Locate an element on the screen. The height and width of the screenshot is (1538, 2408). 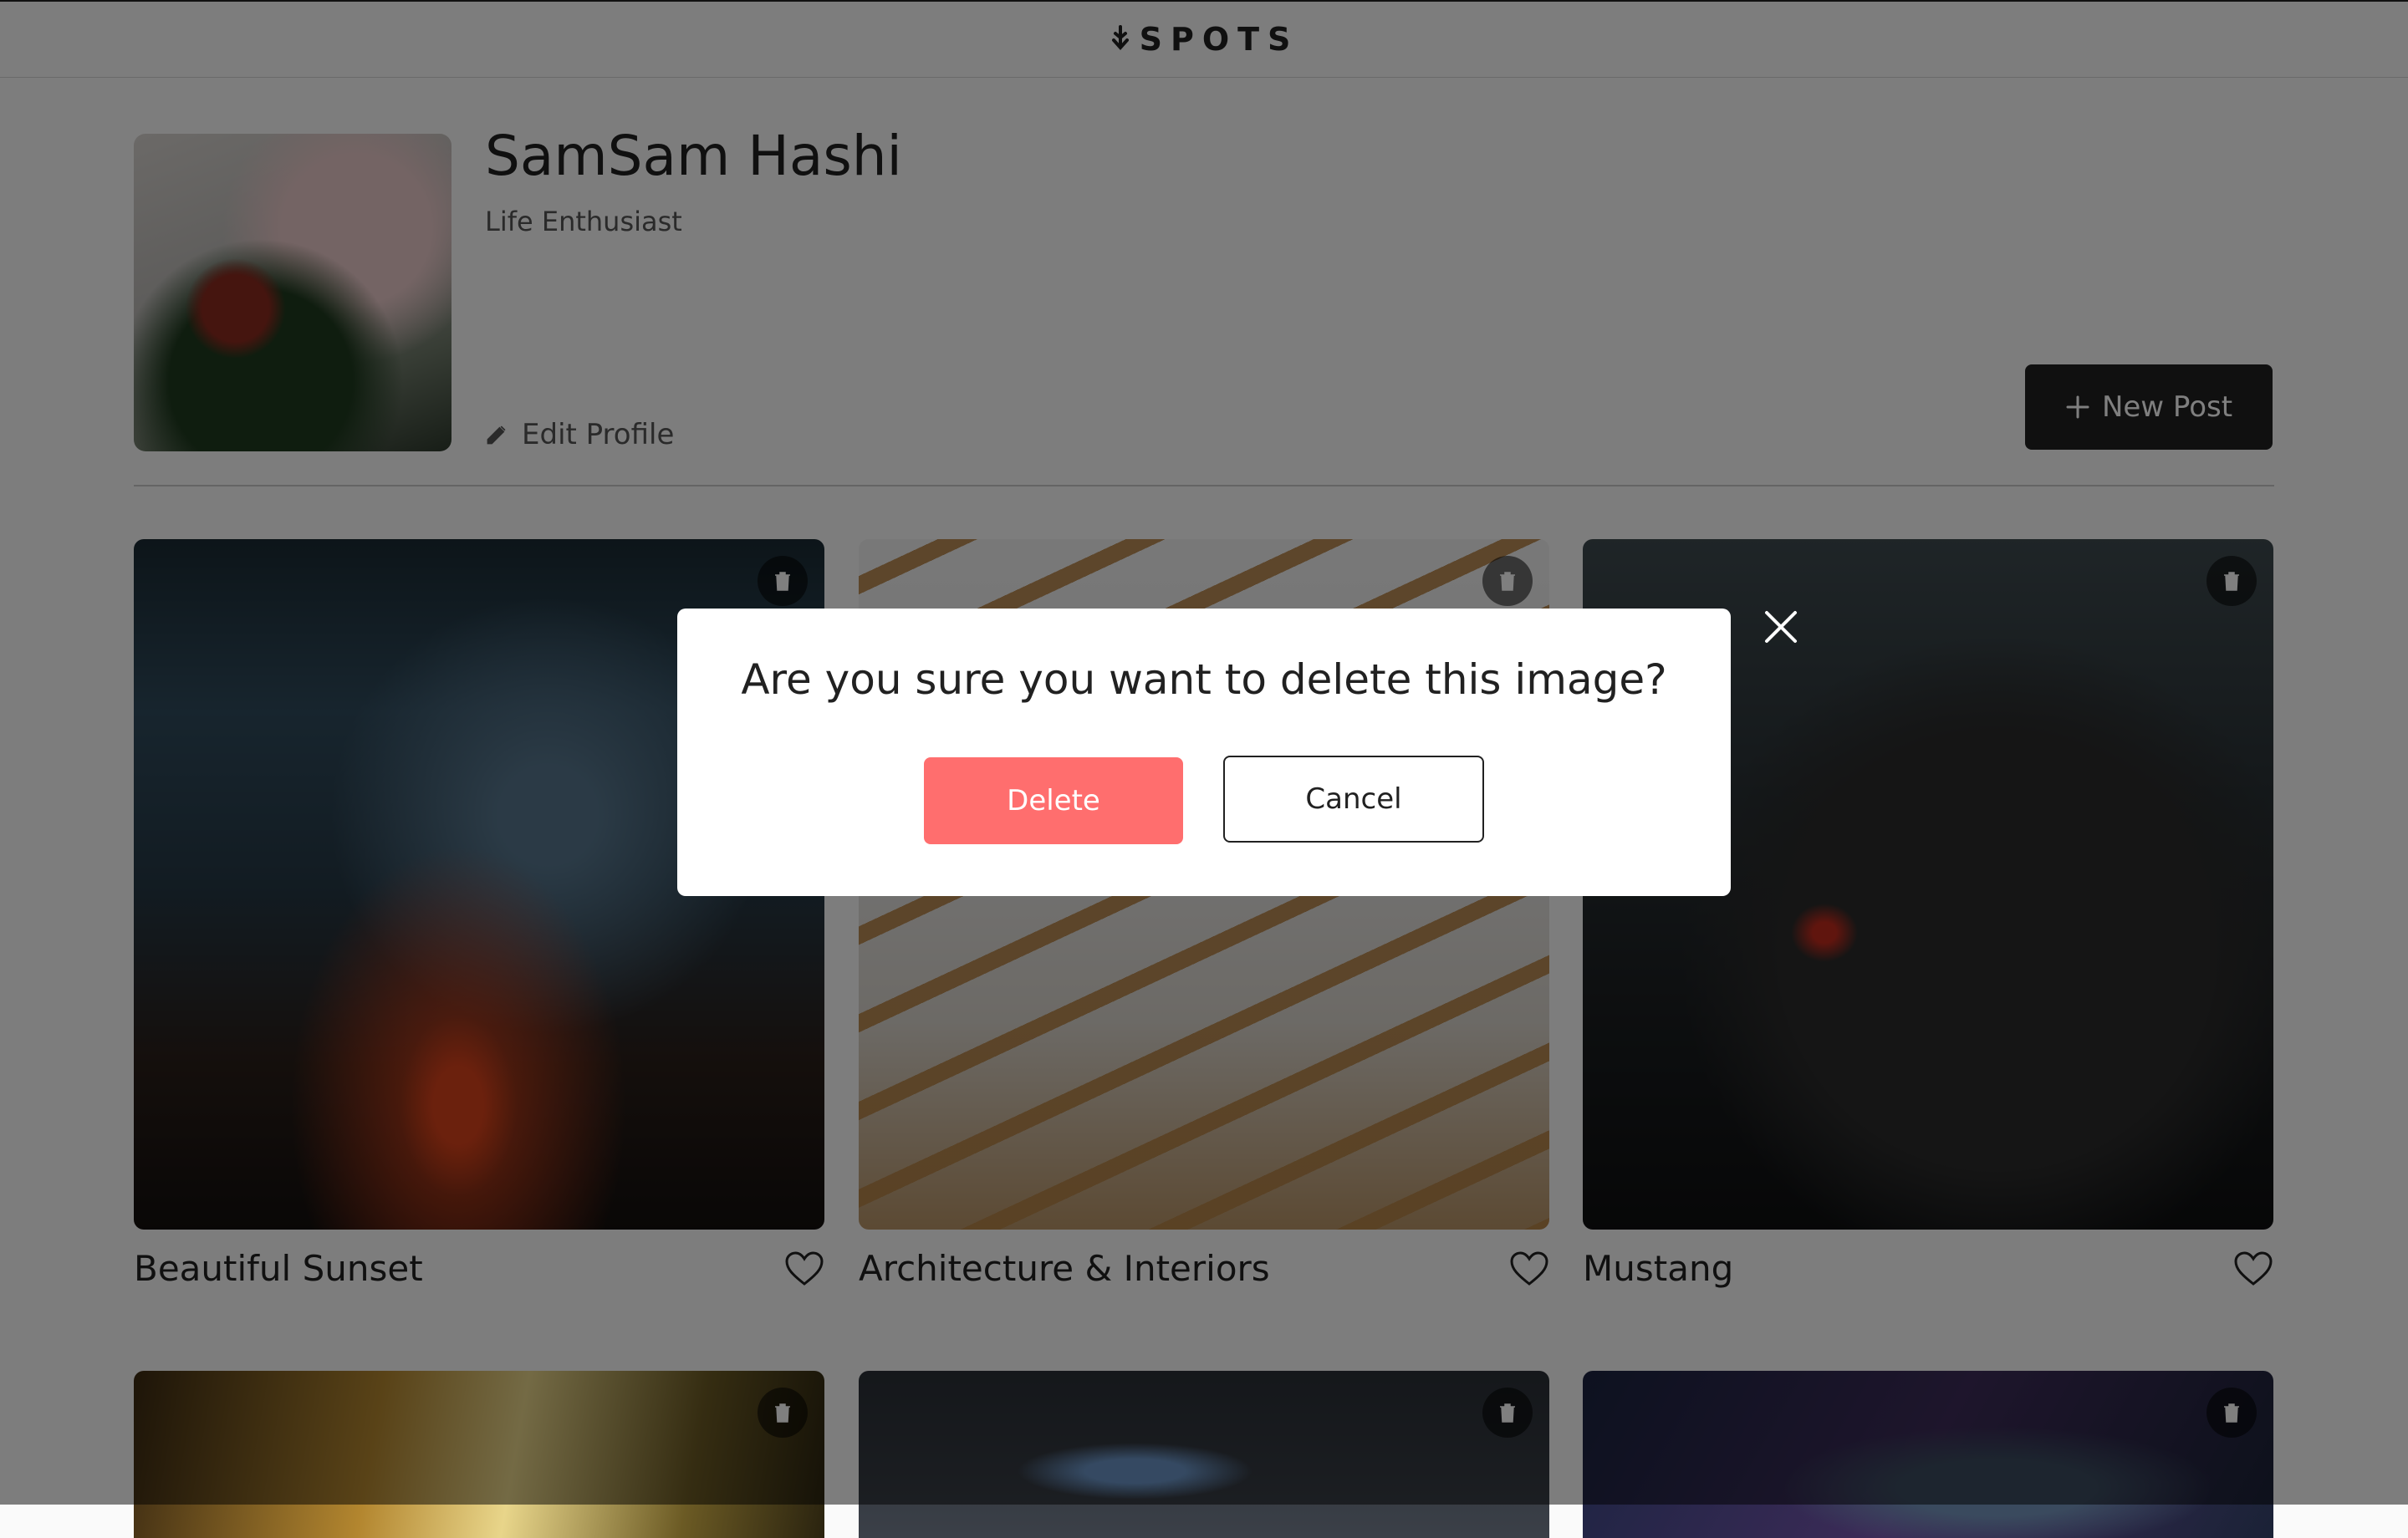
close-icon is located at coordinates (1781, 627).